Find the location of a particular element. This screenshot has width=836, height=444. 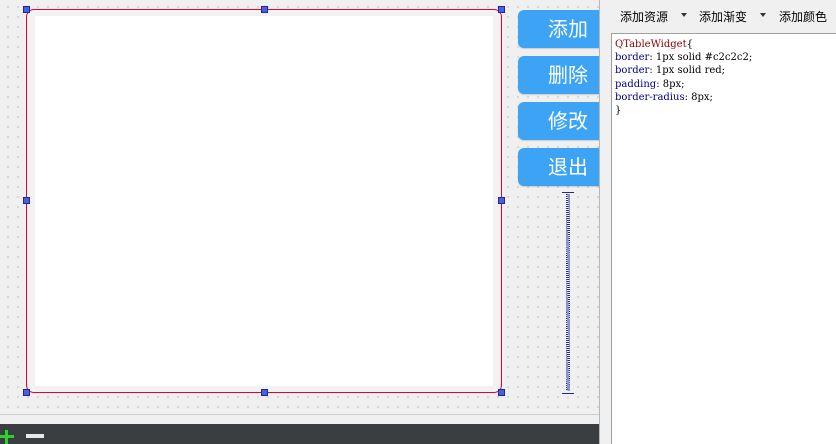

code-line: border: 1px solid #c2c2c2; is located at coordinates (724, 57).